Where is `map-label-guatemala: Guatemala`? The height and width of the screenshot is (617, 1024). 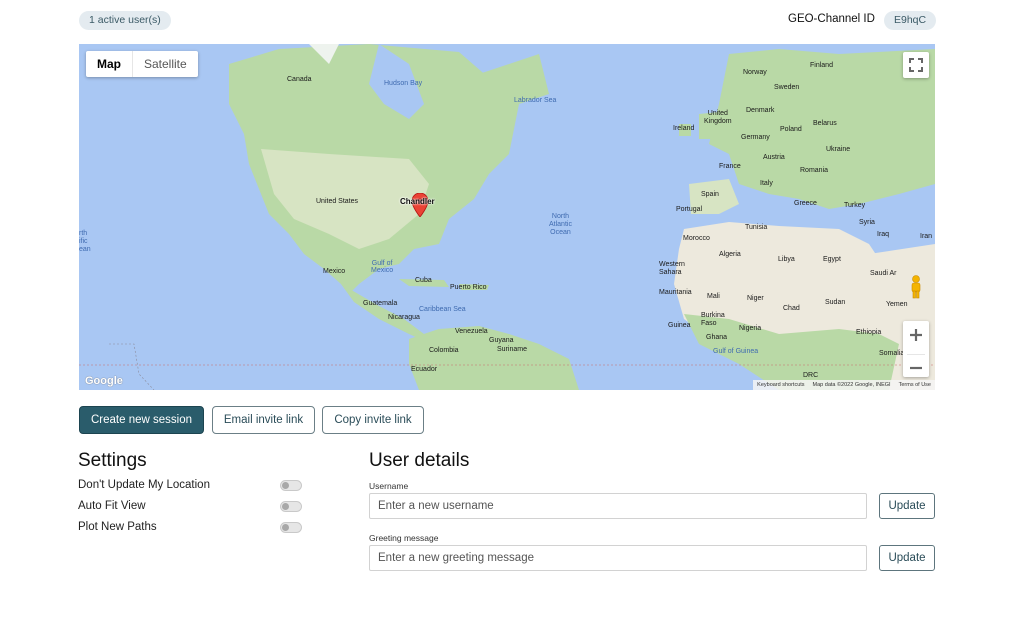
map-label-guatemala: Guatemala is located at coordinates (380, 303).